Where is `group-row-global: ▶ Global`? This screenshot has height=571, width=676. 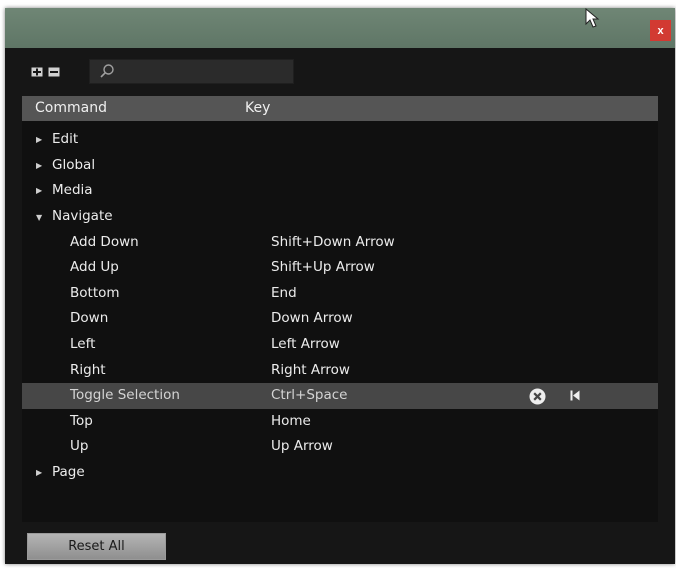 group-row-global: ▶ Global is located at coordinates (340, 166).